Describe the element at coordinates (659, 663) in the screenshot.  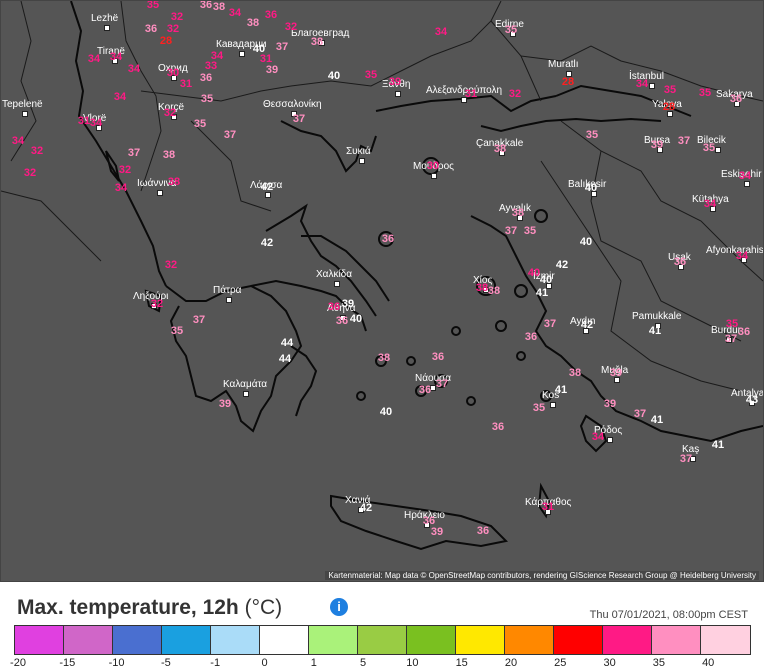
I see `scale-tick-label: 35` at that location.